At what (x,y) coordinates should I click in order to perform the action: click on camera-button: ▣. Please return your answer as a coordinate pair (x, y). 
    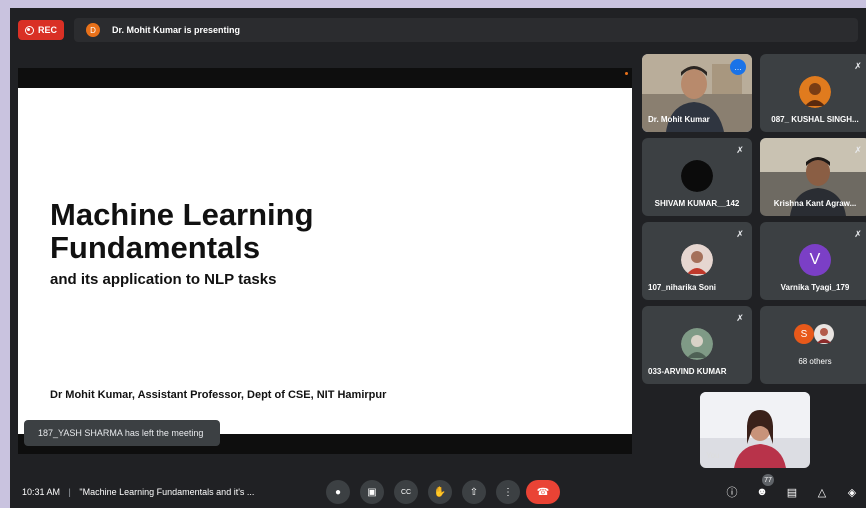
    Looking at the image, I should click on (372, 492).